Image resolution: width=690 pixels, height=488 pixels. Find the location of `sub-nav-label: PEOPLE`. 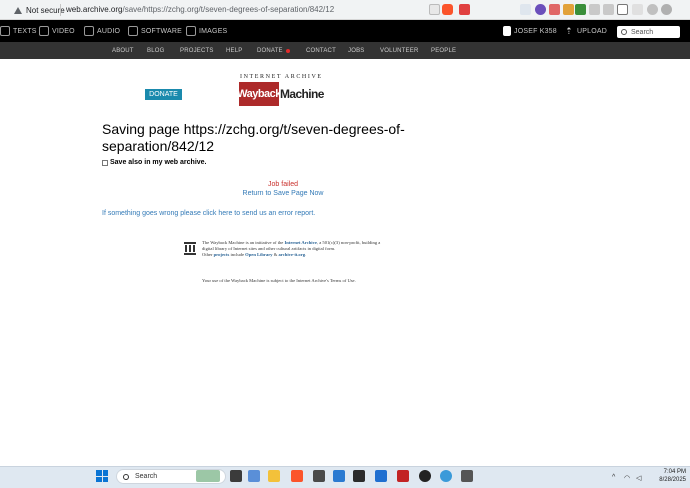

sub-nav-label: PEOPLE is located at coordinates (444, 50).